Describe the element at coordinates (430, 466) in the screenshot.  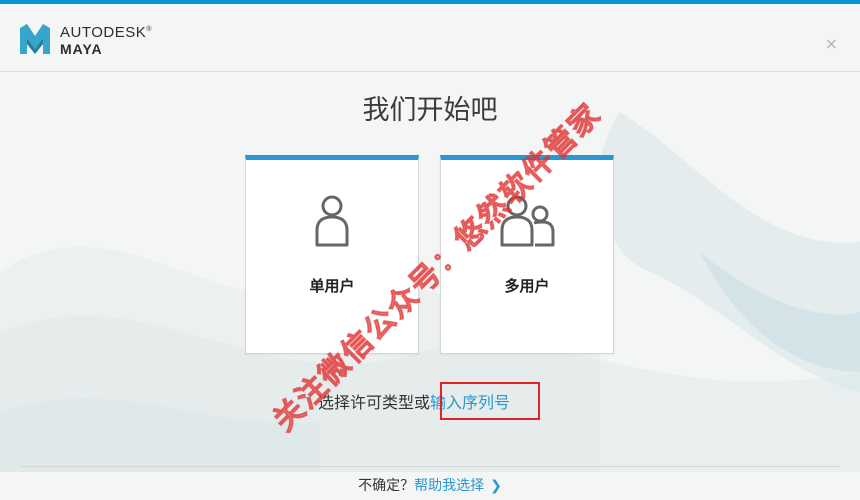
I see `footer-divider` at that location.